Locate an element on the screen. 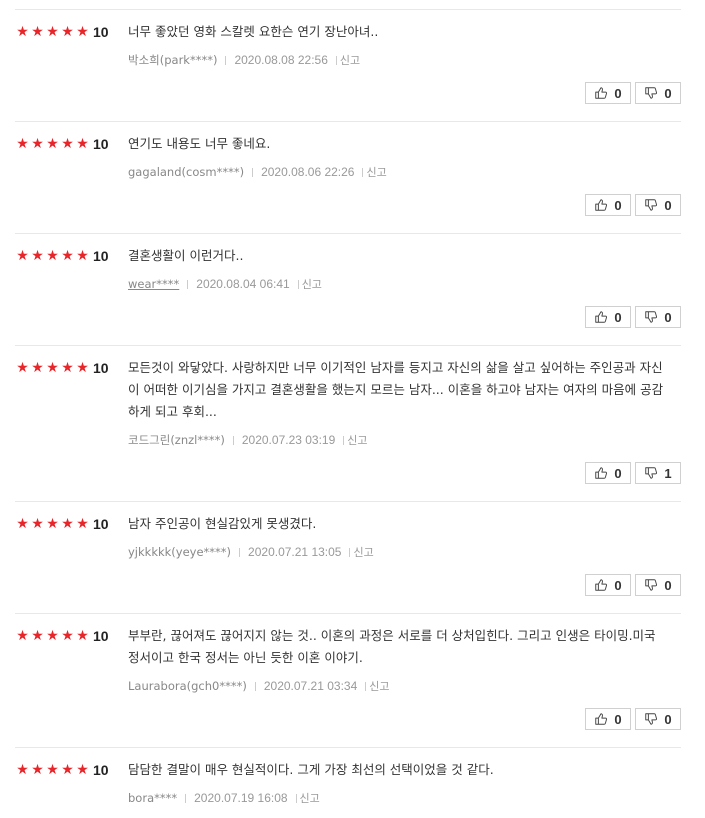  review-meta: gagaland(cosm****) 2020.08.06 22:26 신고 is located at coordinates (257, 172).